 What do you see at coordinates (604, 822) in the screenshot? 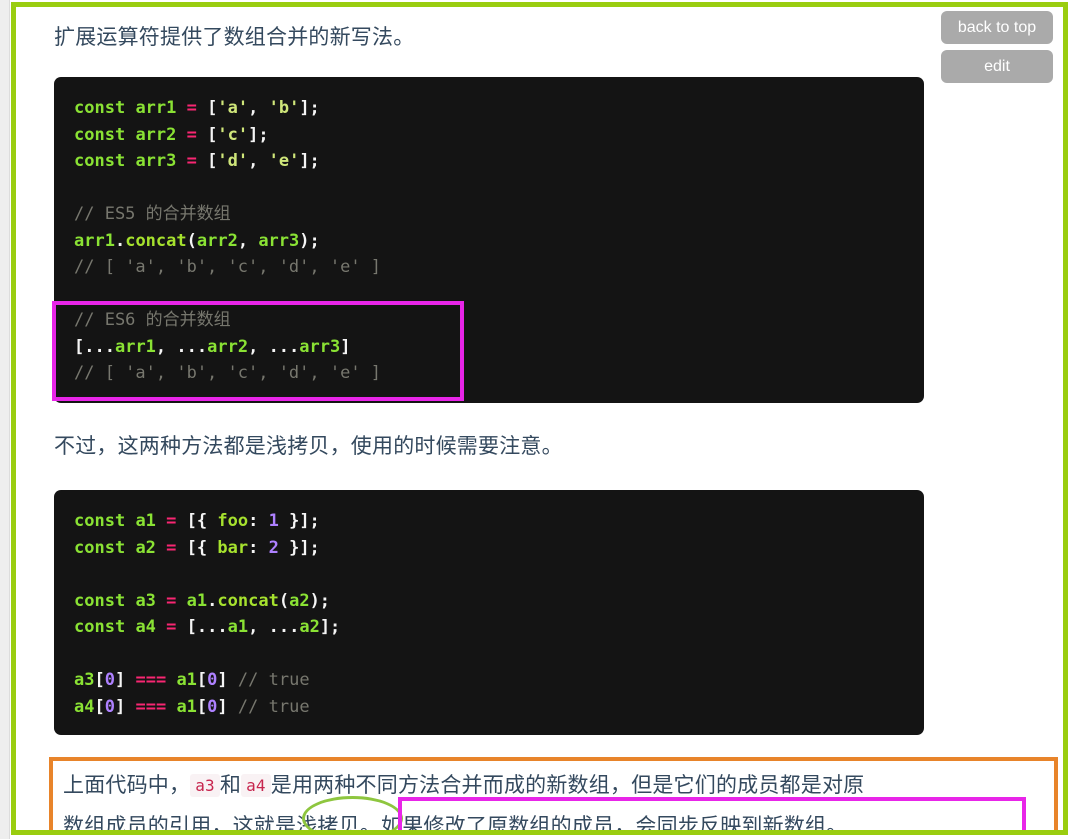
I see `note-line2-boxed-text: 如果修改了原数组的成员，会同步反映到新数组` at bounding box center [604, 822].